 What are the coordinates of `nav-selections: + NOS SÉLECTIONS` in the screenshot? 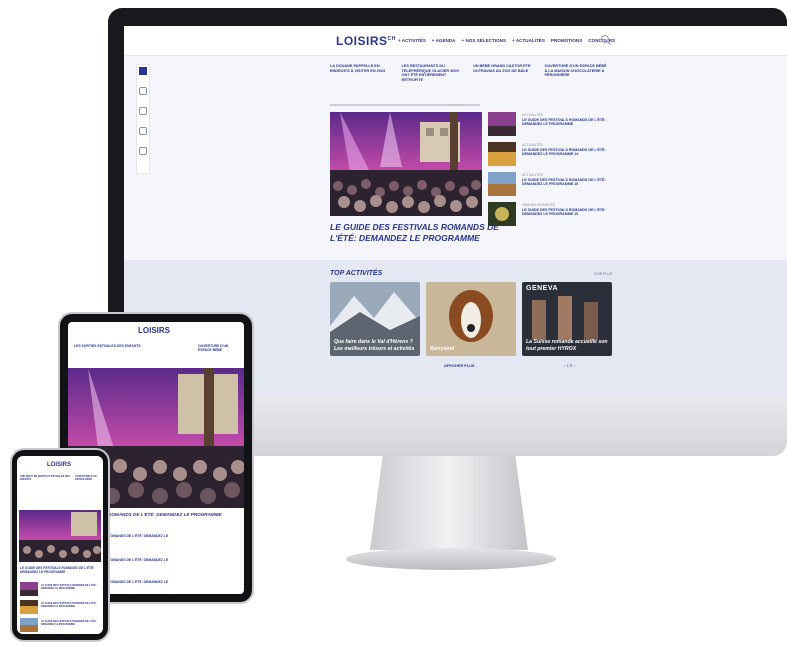 It's located at (483, 40).